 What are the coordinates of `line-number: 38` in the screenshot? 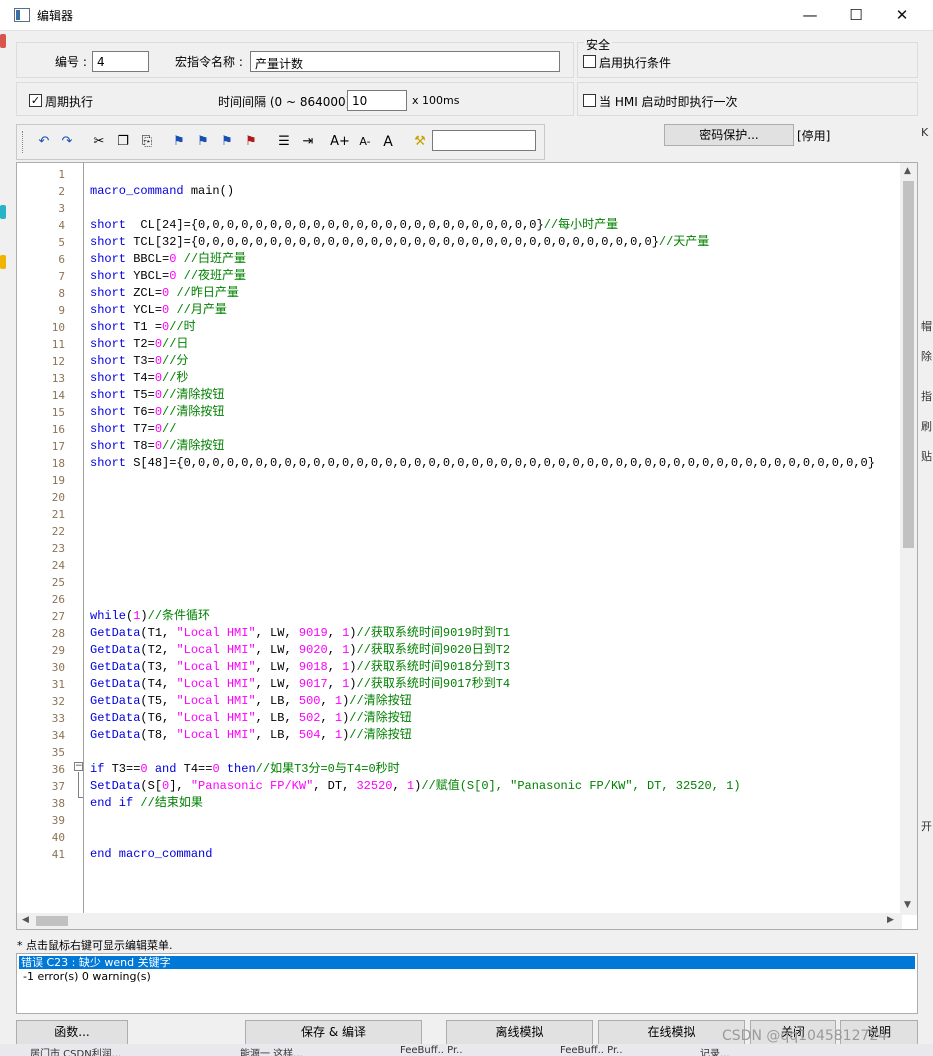 It's located at (58, 803).